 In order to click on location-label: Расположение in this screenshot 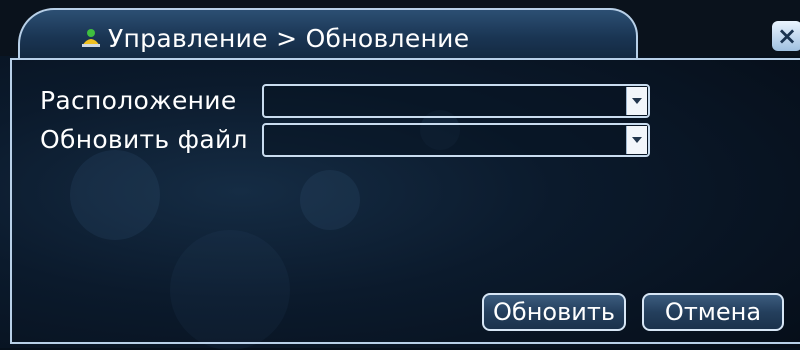, I will do `click(138, 100)`.